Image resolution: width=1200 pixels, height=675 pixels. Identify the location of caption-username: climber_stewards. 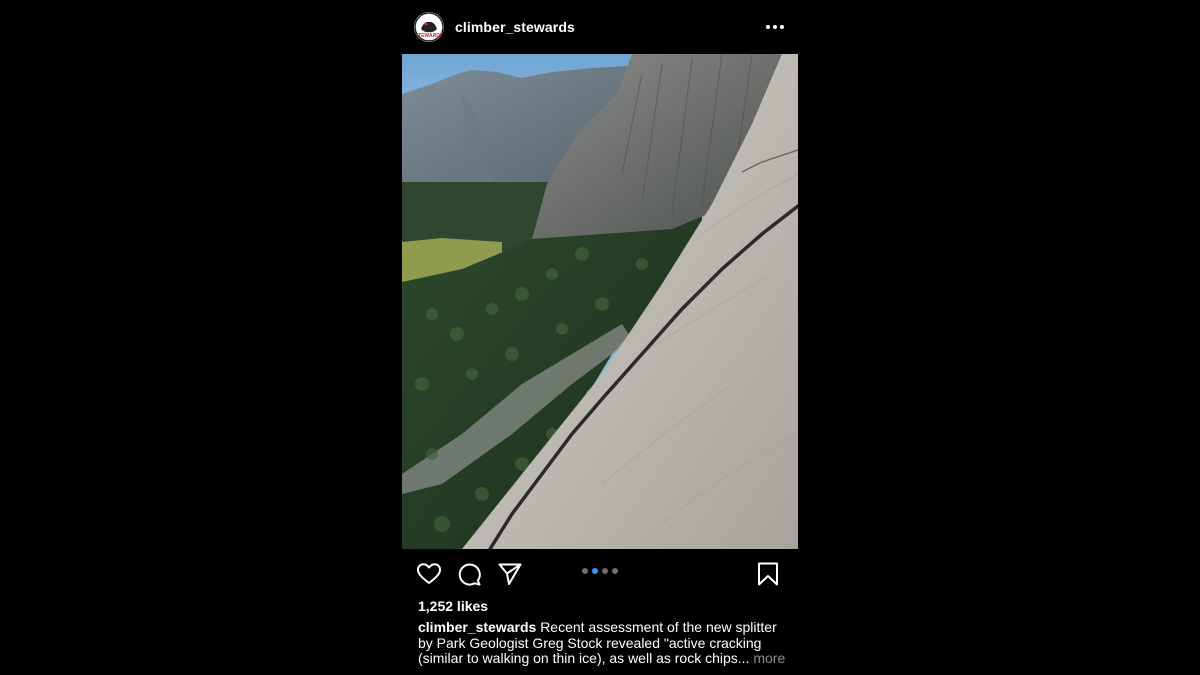
(477, 627).